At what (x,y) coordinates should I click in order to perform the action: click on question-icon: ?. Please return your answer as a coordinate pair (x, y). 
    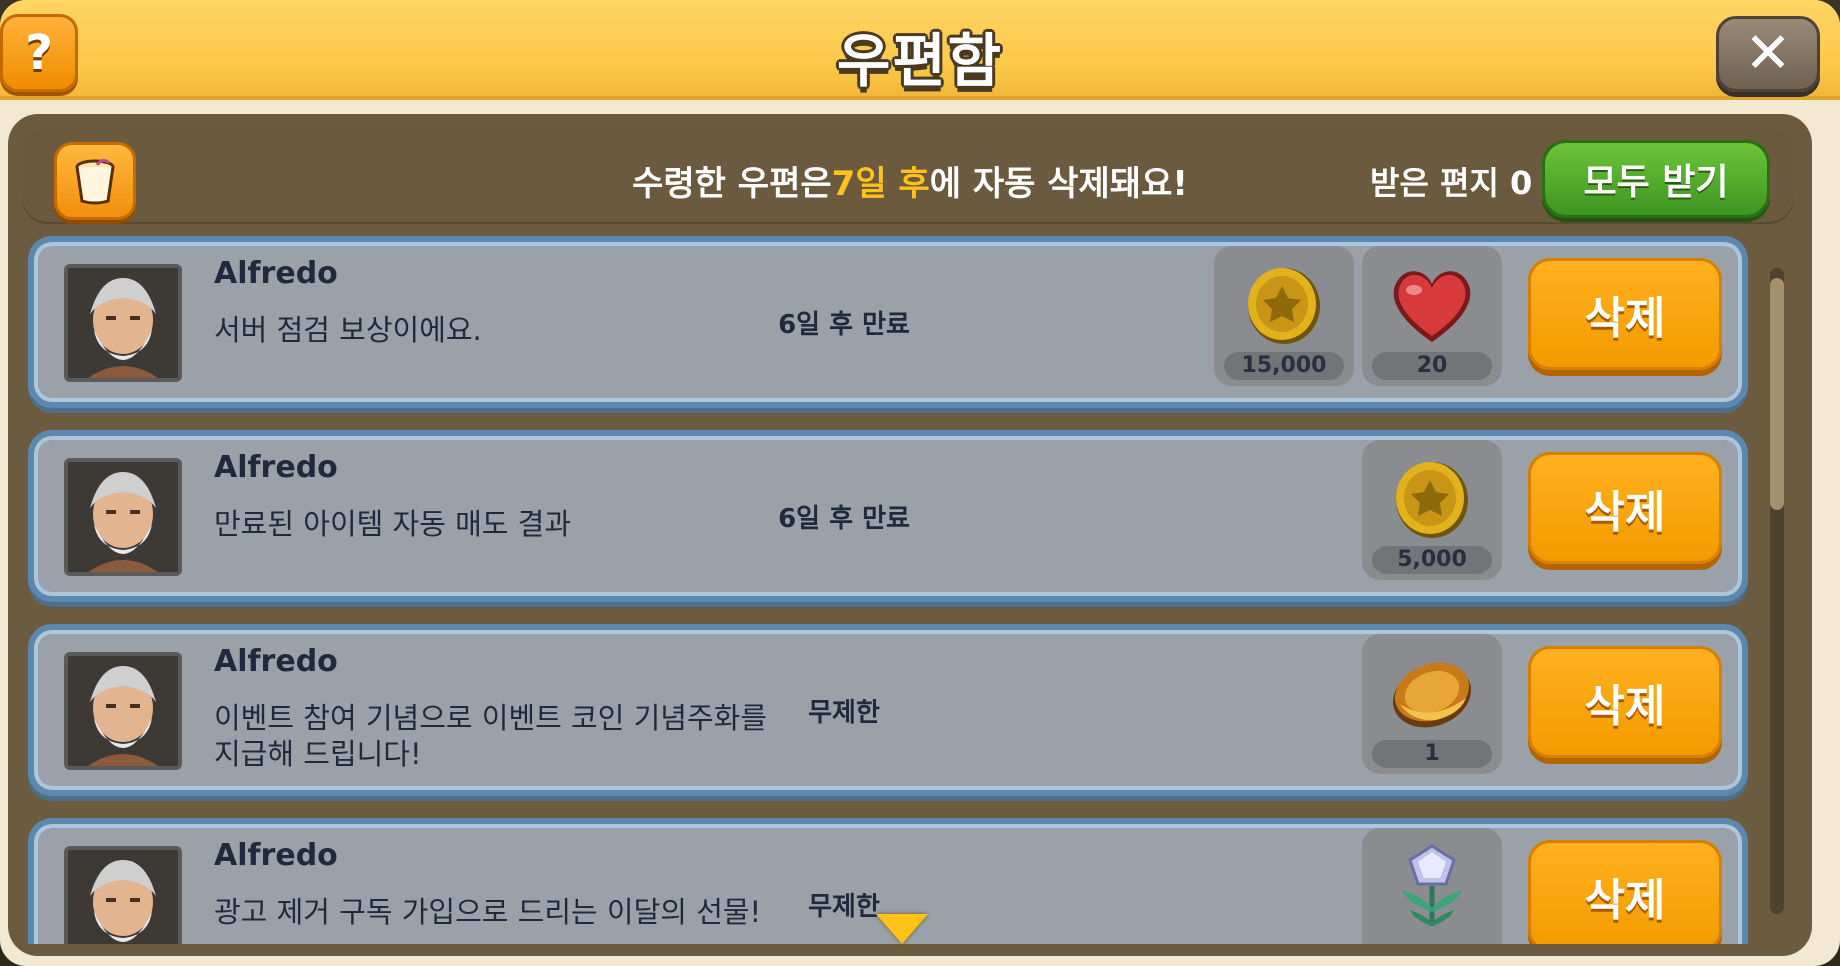
    Looking at the image, I should click on (39, 53).